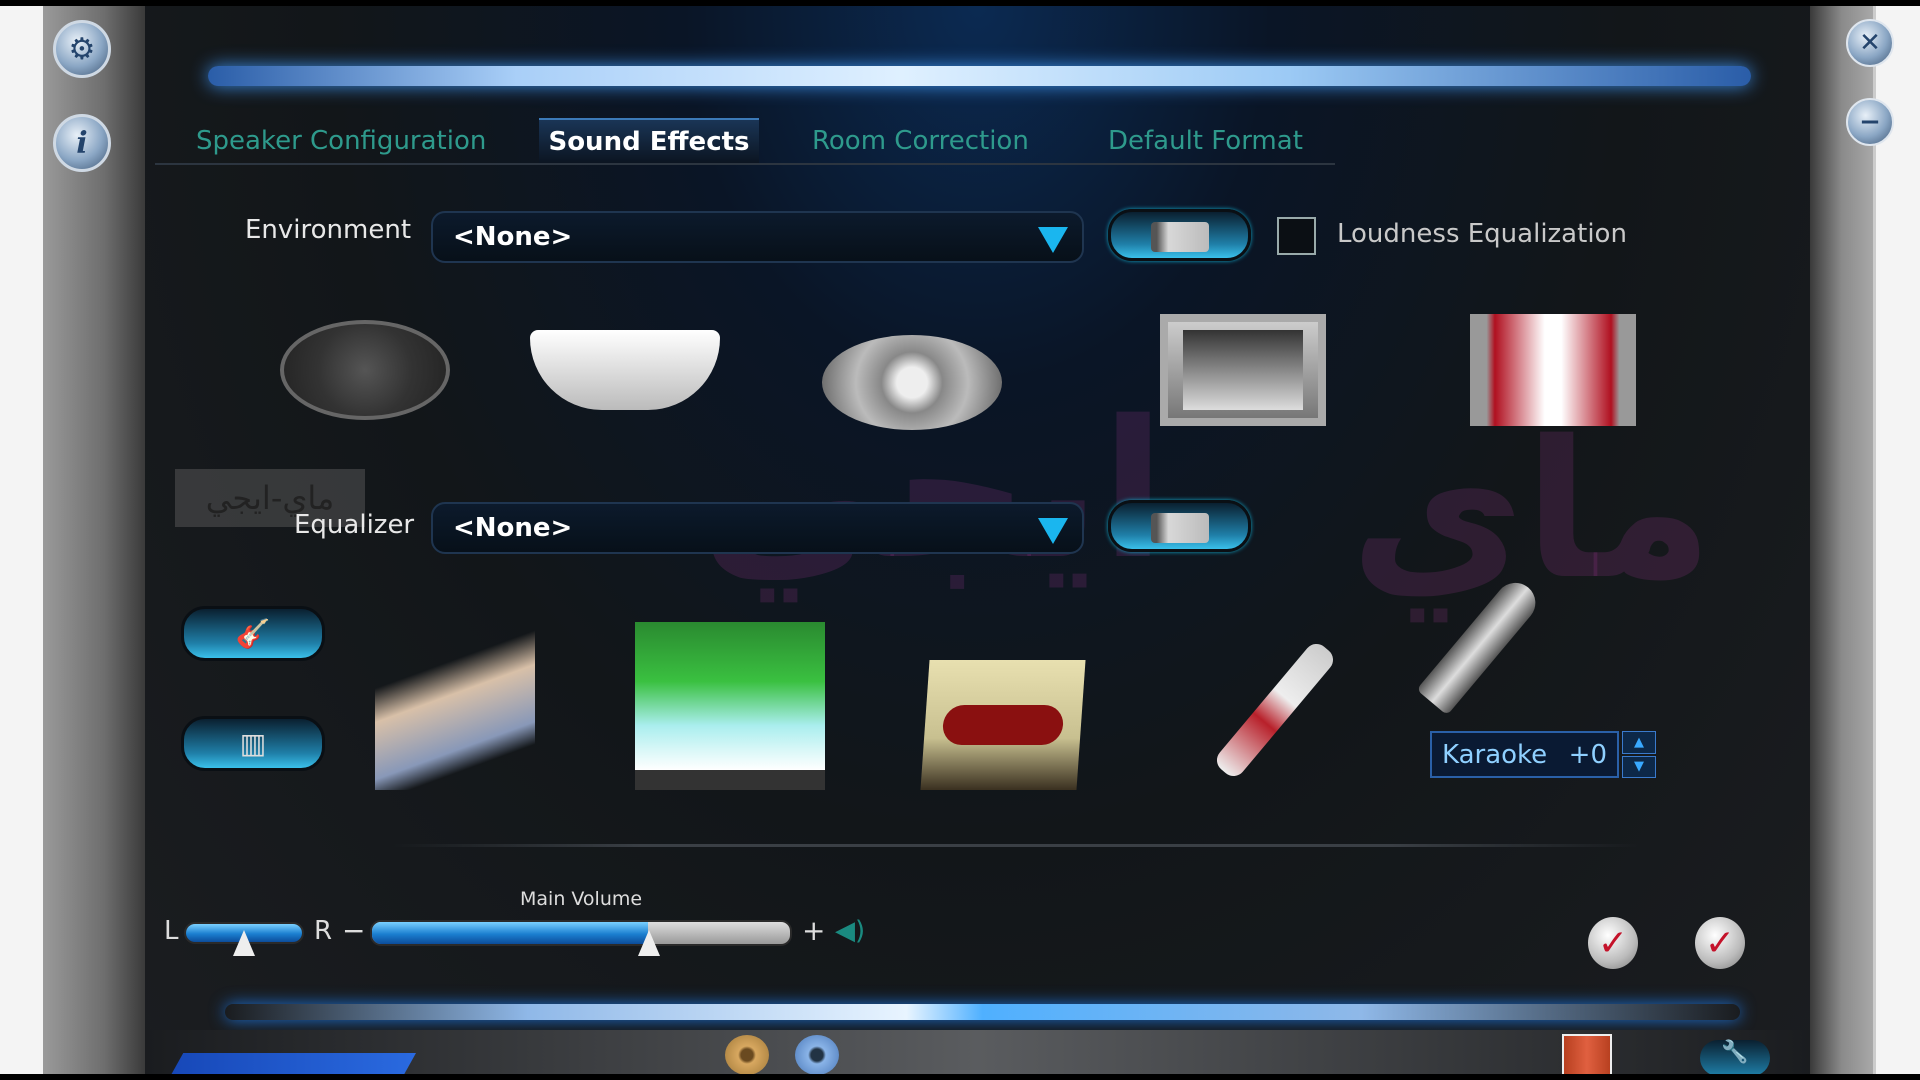 This screenshot has width=1920, height=1080. Describe the element at coordinates (1243, 370) in the screenshot. I see `room-box-icon` at that location.